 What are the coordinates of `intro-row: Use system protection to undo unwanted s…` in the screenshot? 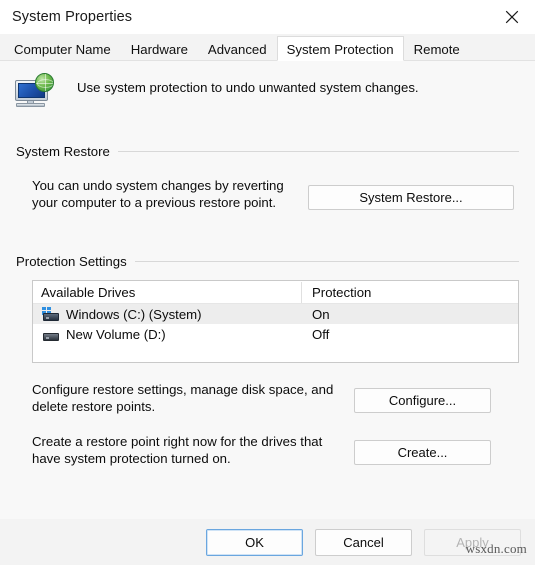 It's located at (267, 87).